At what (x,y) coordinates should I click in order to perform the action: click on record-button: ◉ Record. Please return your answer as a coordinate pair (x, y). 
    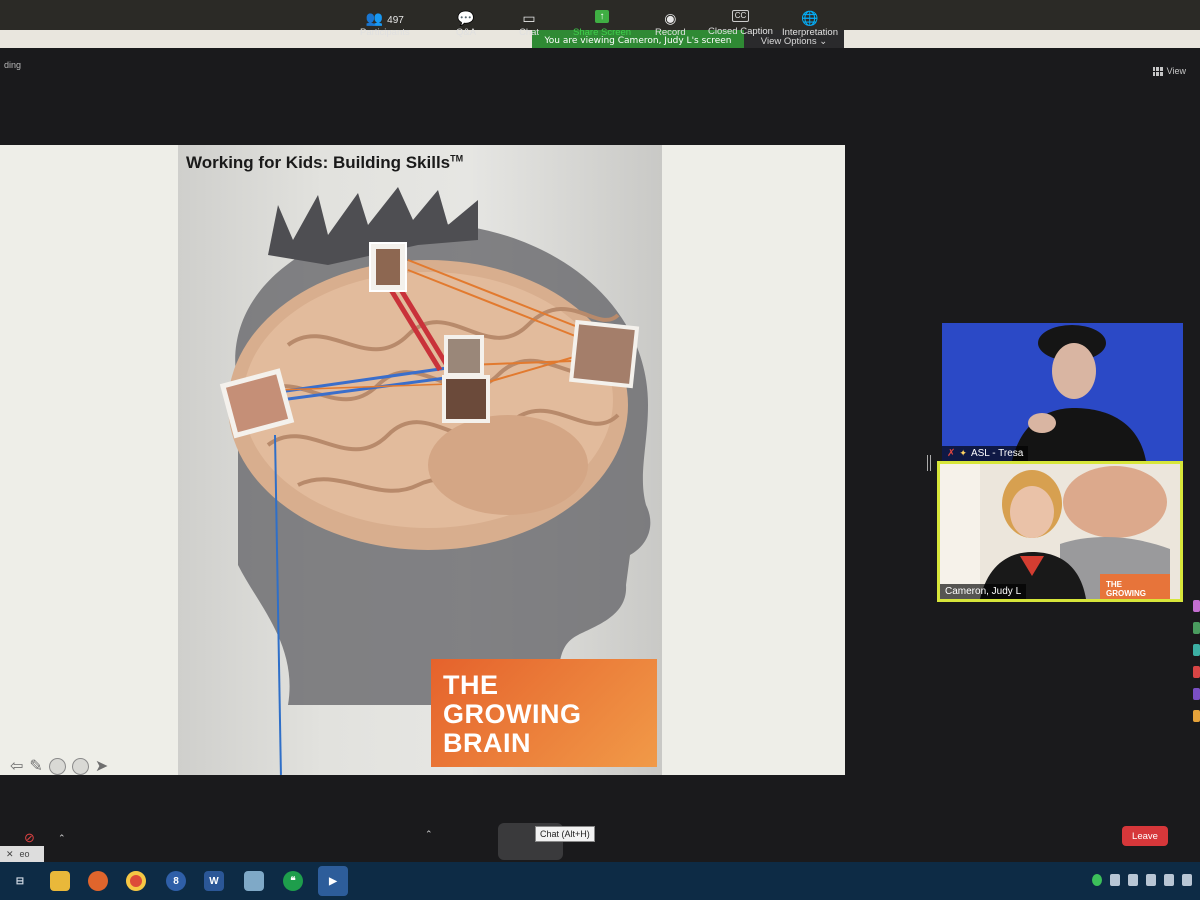
    Looking at the image, I should click on (670, 24).